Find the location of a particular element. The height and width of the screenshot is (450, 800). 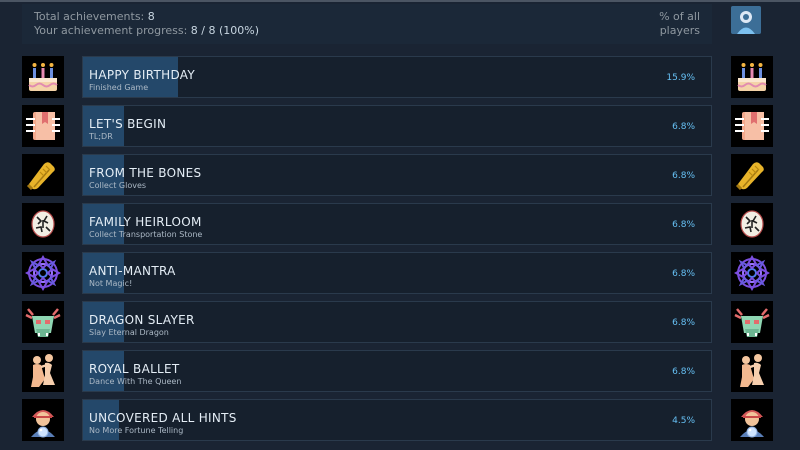

achievement-title: LET'S BEGIN is located at coordinates (128, 124).